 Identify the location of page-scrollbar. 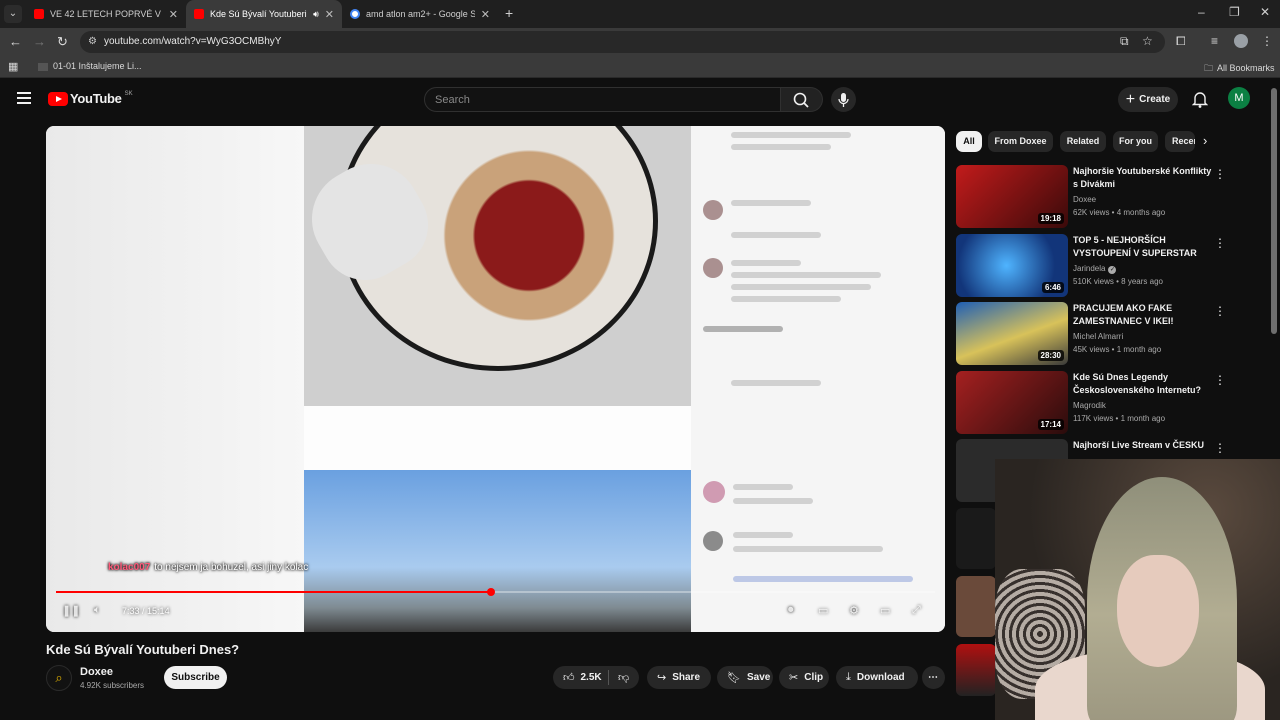
(1274, 211).